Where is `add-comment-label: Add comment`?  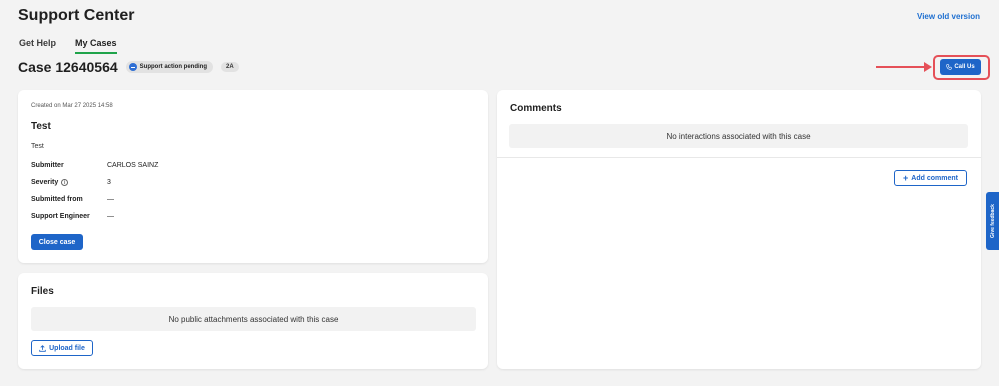
add-comment-label: Add comment is located at coordinates (934, 178).